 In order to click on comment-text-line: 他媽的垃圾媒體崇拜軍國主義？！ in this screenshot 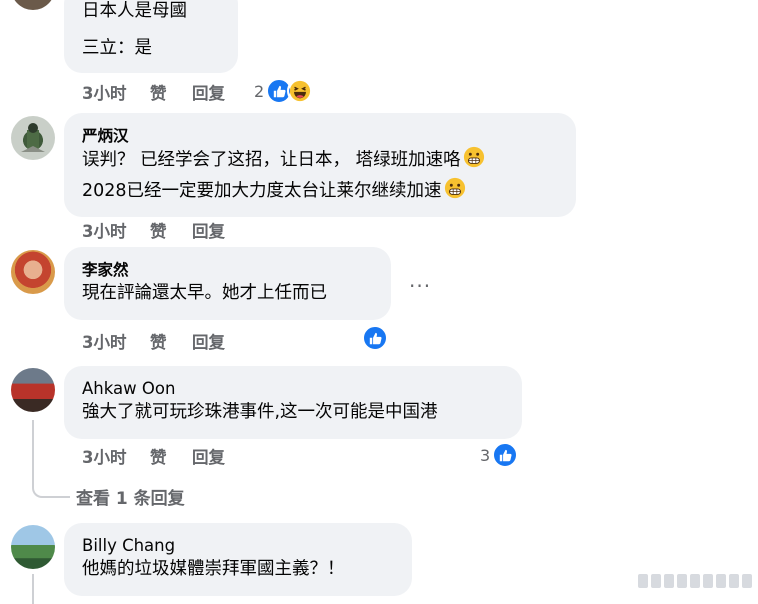, I will do `click(213, 569)`.